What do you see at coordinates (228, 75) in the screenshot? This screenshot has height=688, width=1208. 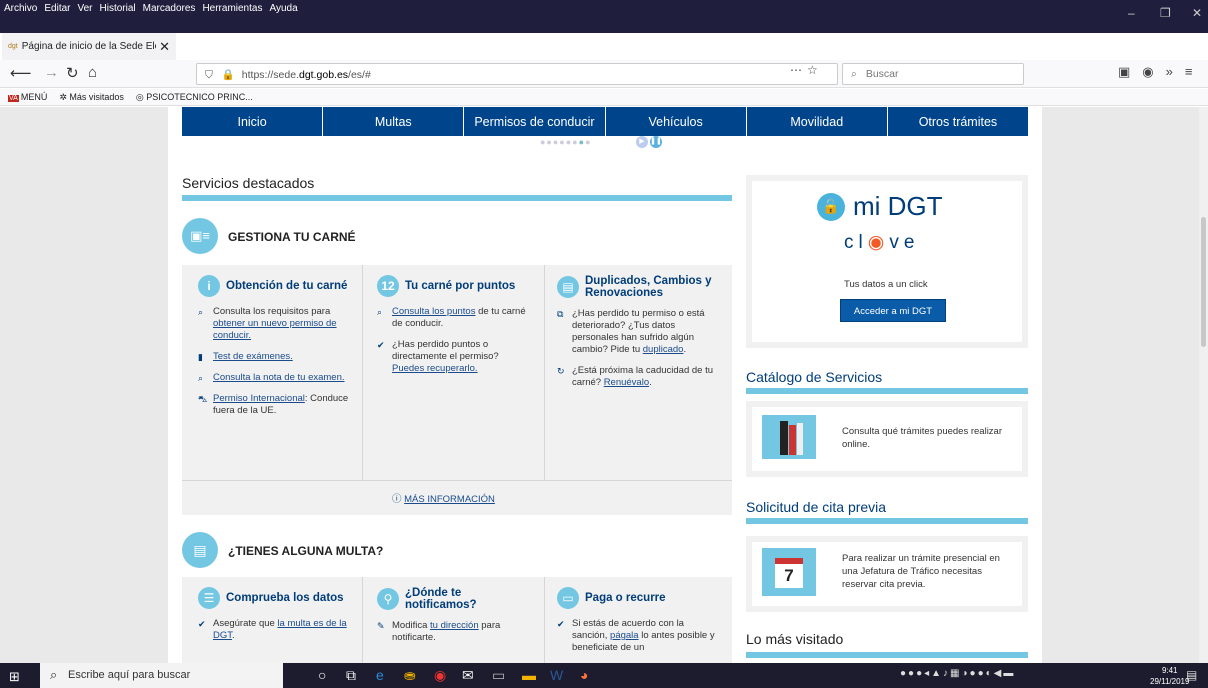 I see `lock-icon: 🔒` at bounding box center [228, 75].